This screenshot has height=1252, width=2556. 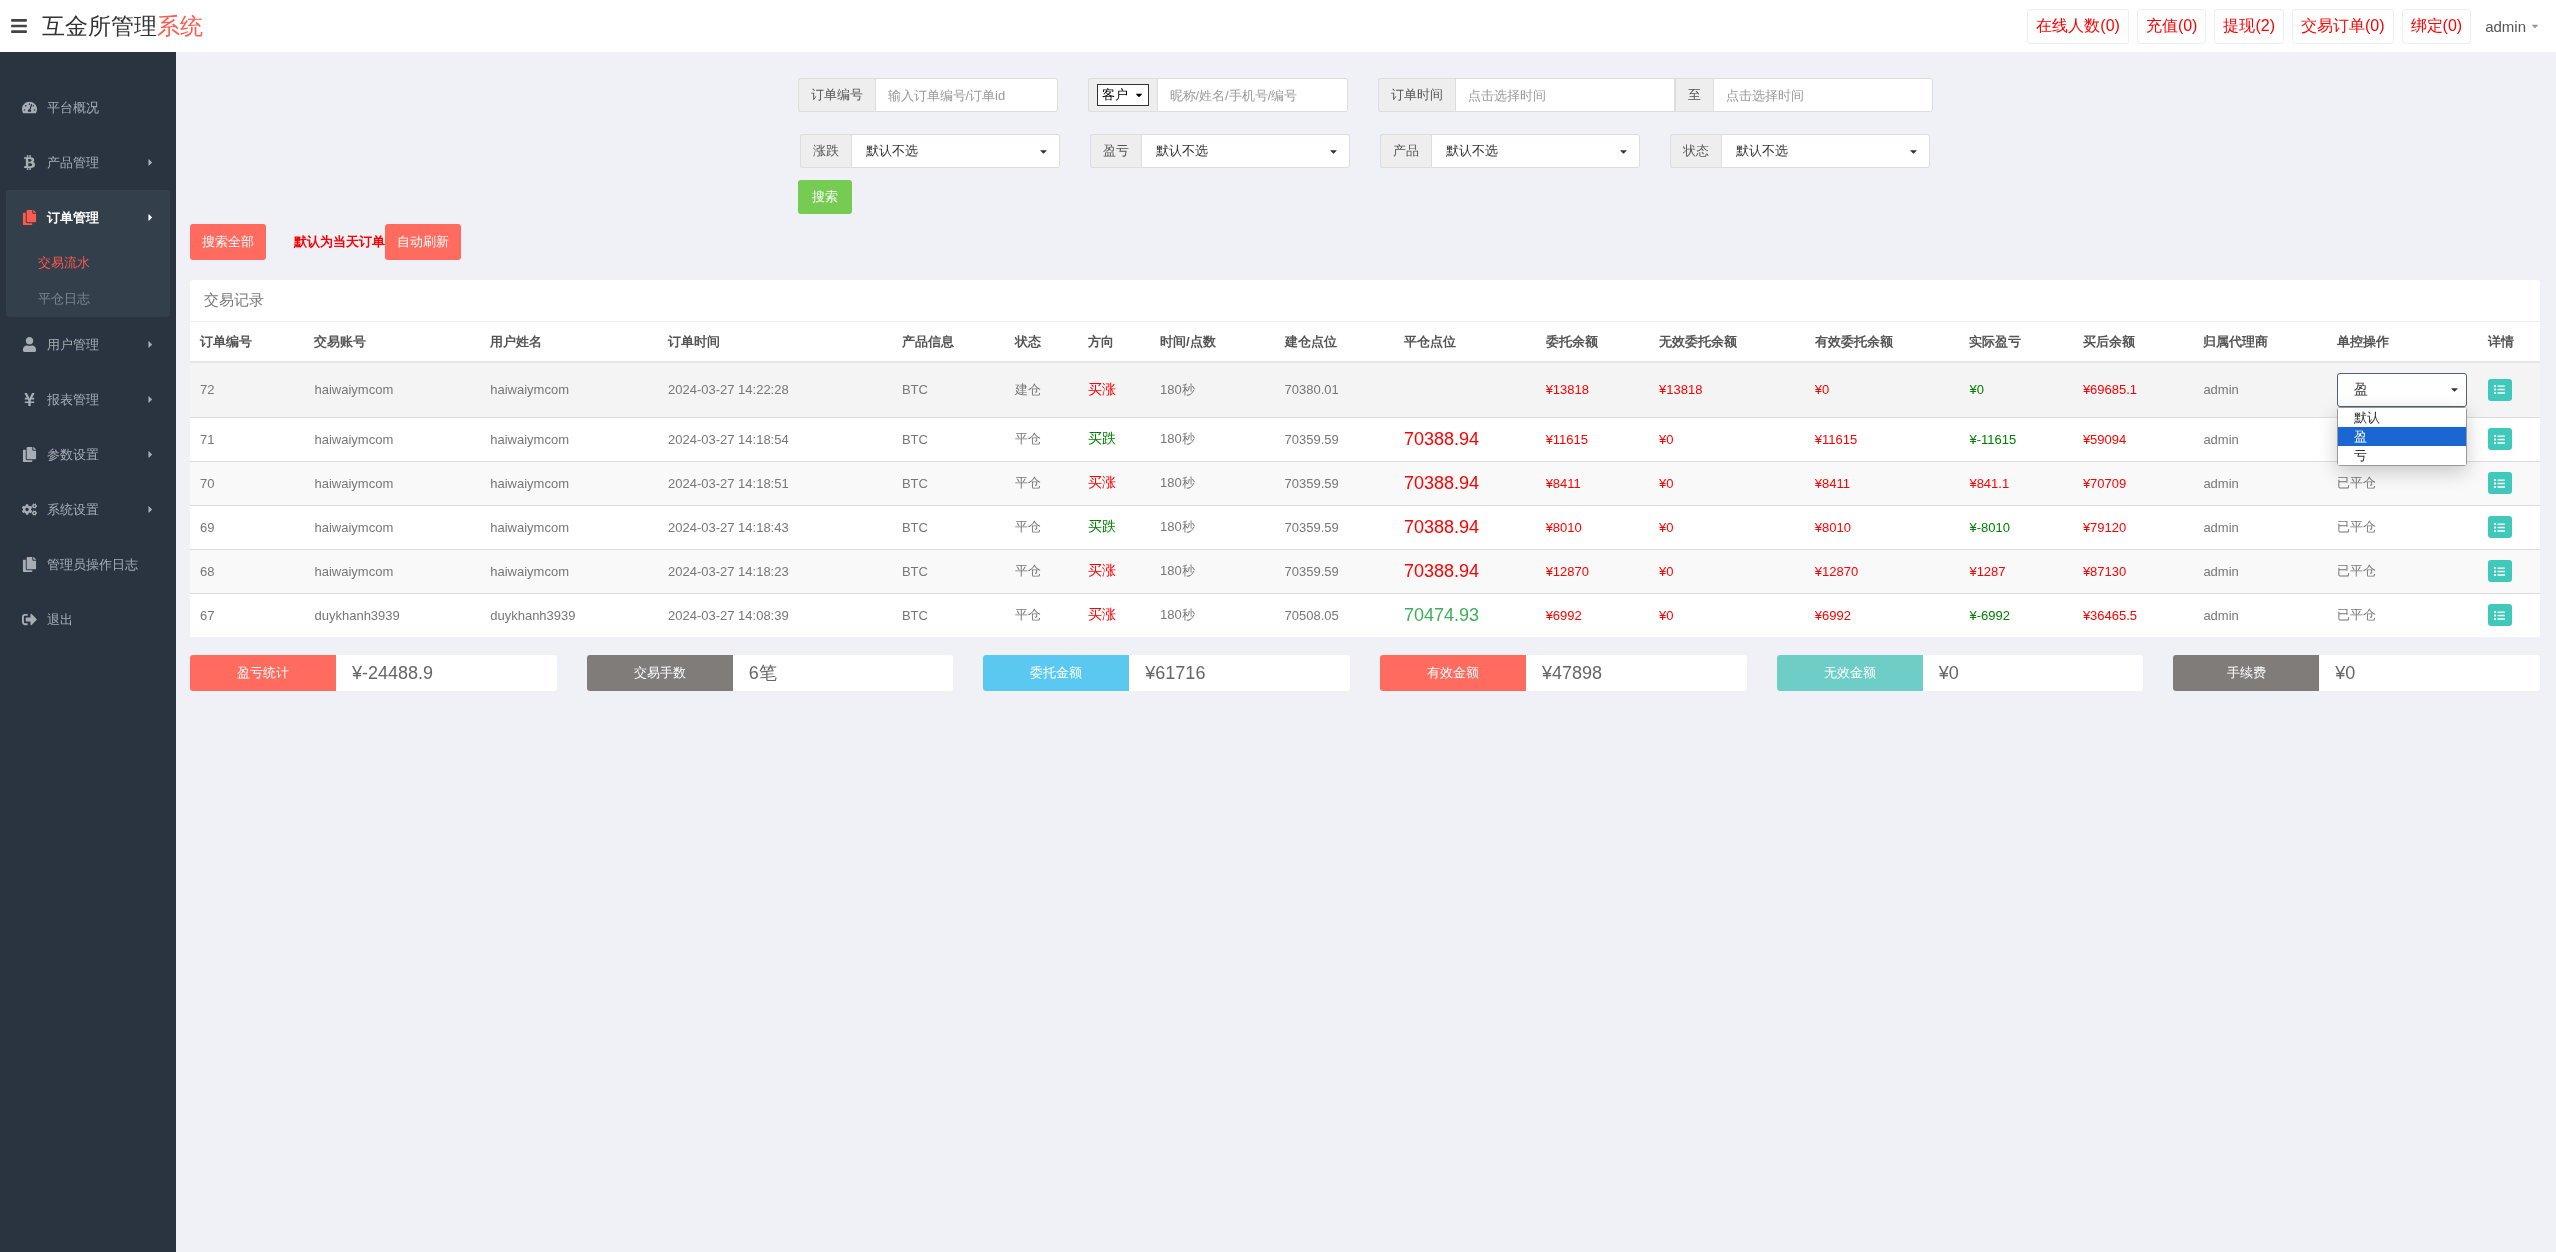 I want to click on header-link: 交易订单(0), so click(x=2343, y=26).